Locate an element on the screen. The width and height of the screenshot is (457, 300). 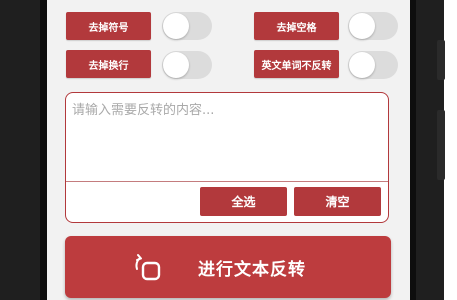
select-all-button: 全选 is located at coordinates (243, 201).